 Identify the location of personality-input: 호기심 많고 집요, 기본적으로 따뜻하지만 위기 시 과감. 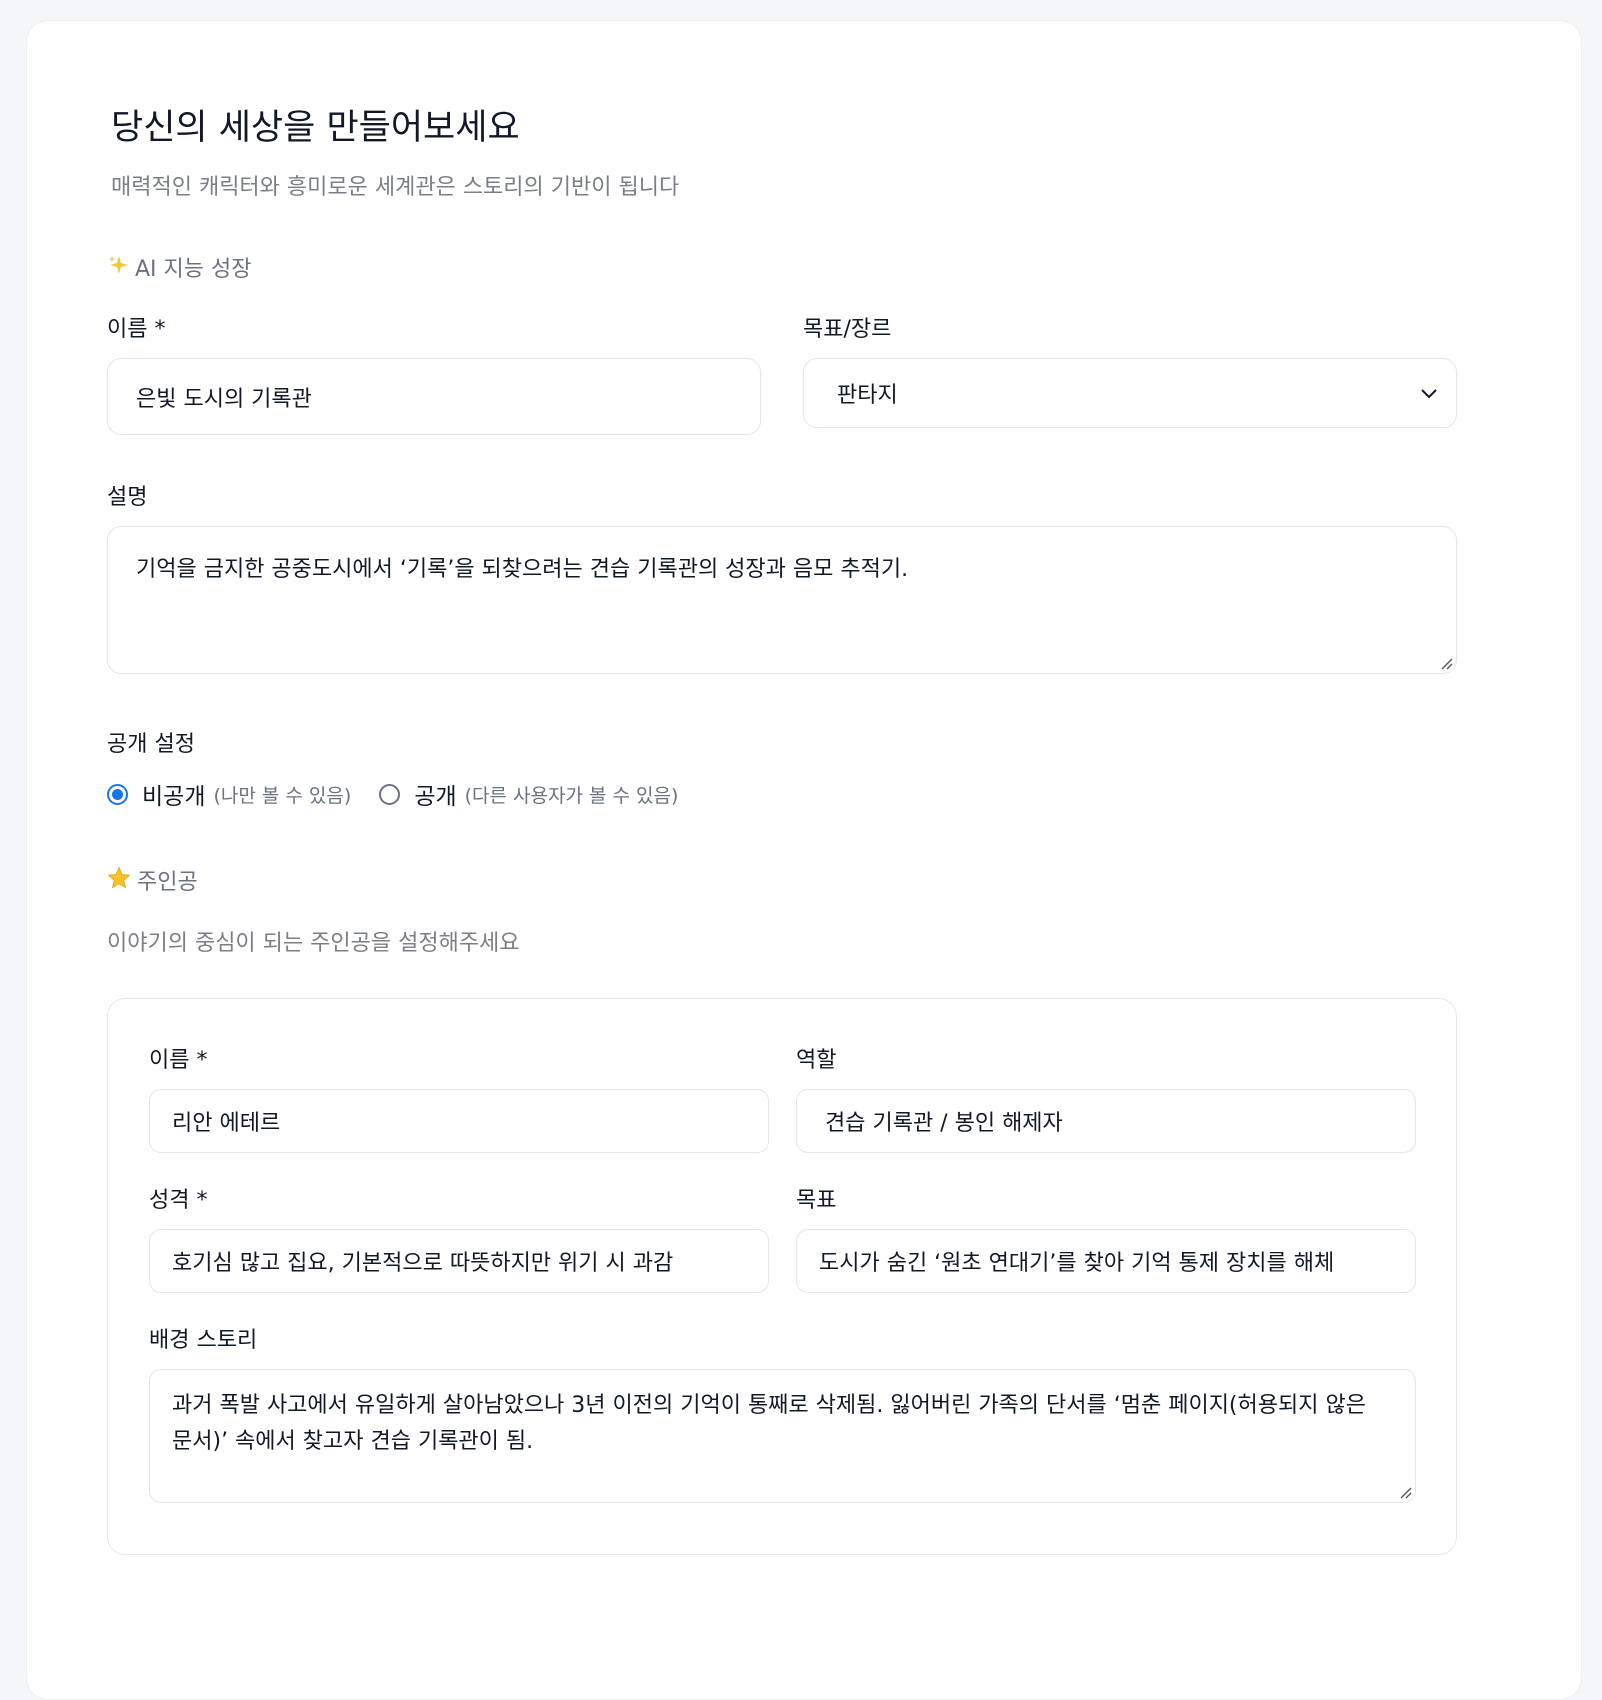
(459, 1261).